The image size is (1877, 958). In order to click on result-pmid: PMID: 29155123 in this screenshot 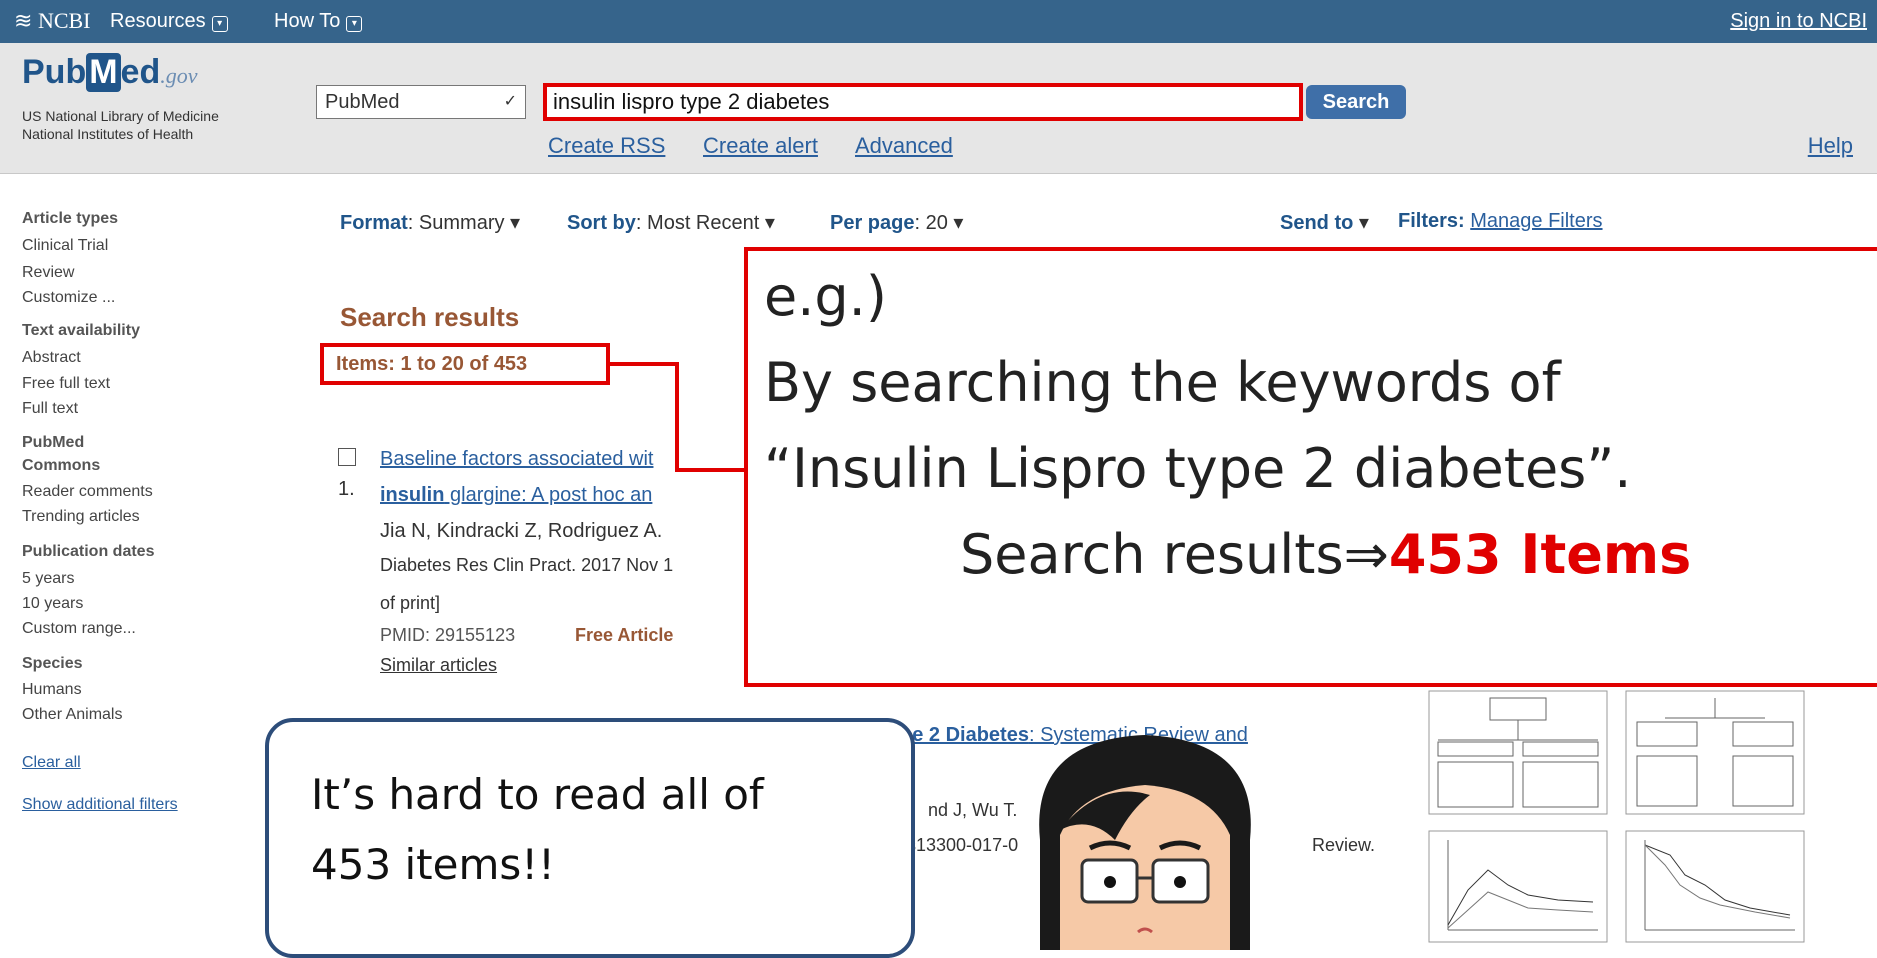, I will do `click(448, 635)`.